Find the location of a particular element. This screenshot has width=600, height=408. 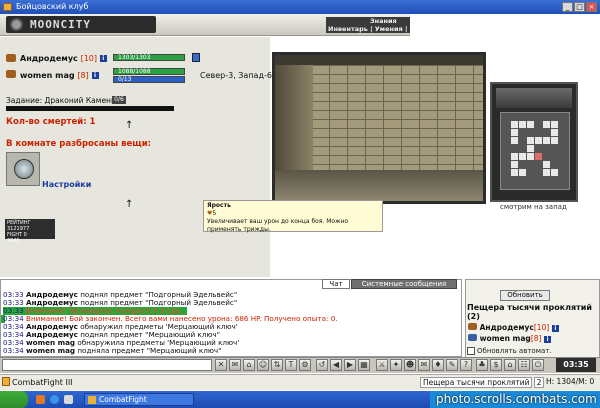

chat-time: 03:34 is located at coordinates (13, 350).